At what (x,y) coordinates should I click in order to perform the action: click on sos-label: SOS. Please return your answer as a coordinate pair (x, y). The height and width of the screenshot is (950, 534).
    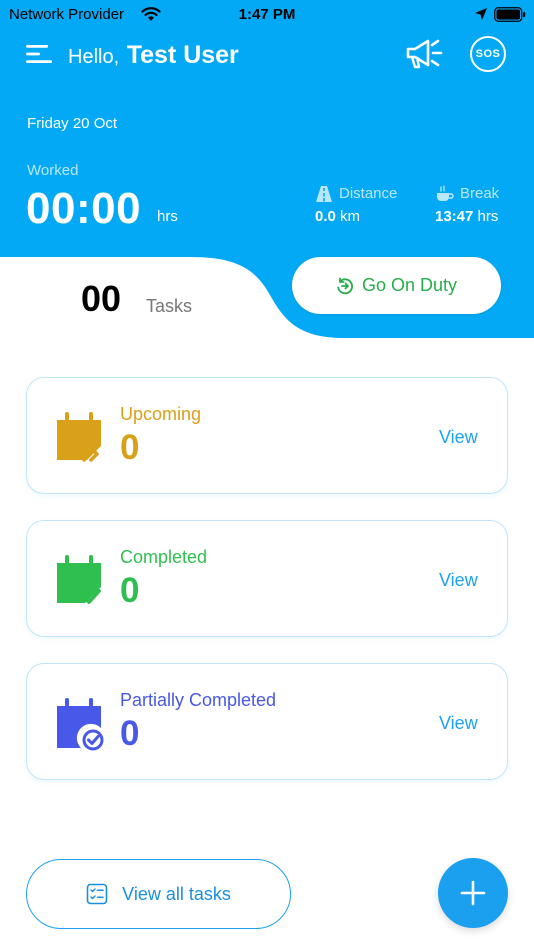
    Looking at the image, I should click on (488, 54).